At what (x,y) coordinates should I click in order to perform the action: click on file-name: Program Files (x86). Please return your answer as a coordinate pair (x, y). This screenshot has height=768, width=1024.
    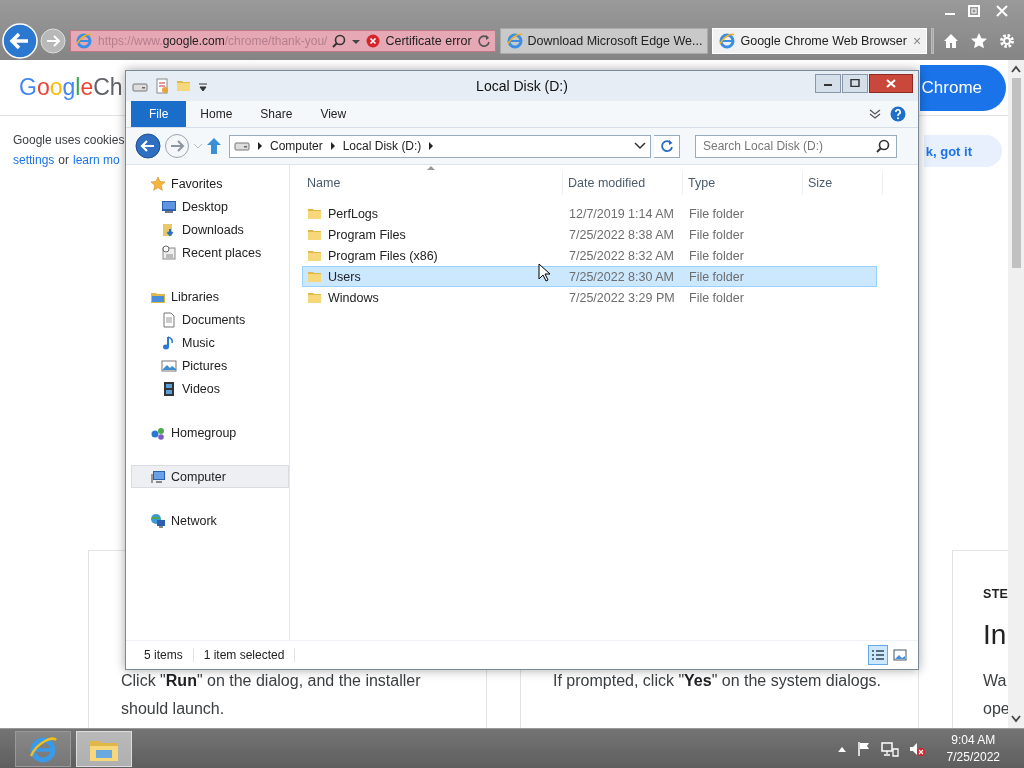
    Looking at the image, I should click on (383, 255).